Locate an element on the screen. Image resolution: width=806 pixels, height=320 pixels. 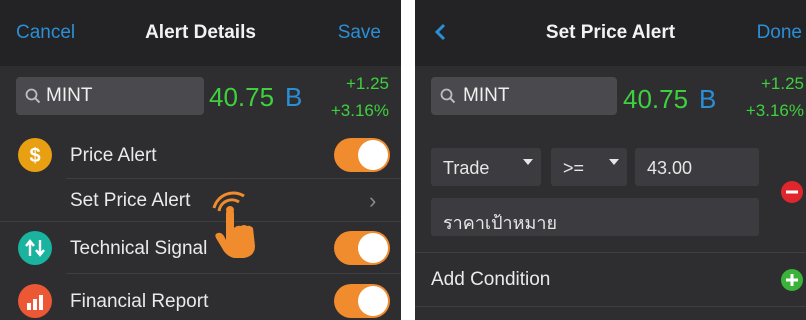
field-dropdown: Trade is located at coordinates (486, 167).